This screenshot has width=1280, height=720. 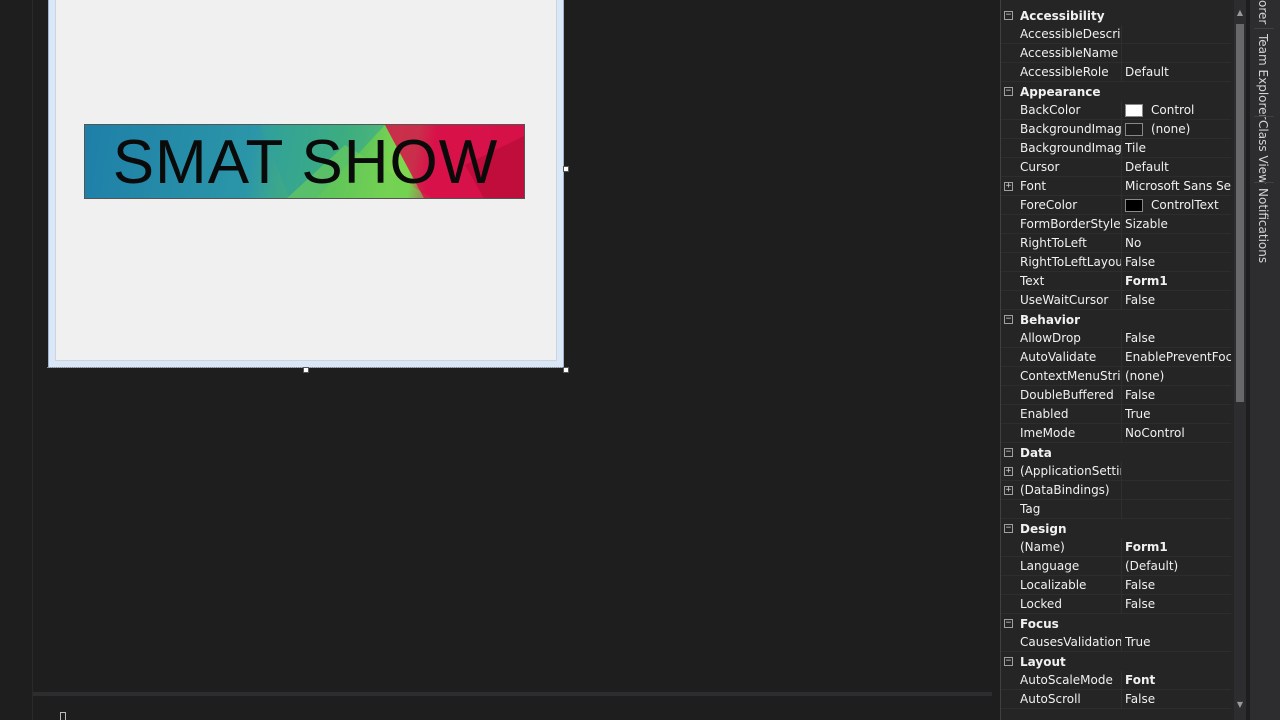 I want to click on property-category: − Design, so click(x=1116, y=528).